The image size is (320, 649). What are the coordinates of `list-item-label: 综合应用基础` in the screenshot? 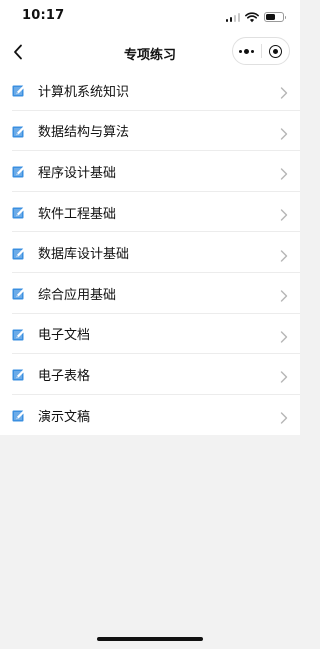 It's located at (77, 295).